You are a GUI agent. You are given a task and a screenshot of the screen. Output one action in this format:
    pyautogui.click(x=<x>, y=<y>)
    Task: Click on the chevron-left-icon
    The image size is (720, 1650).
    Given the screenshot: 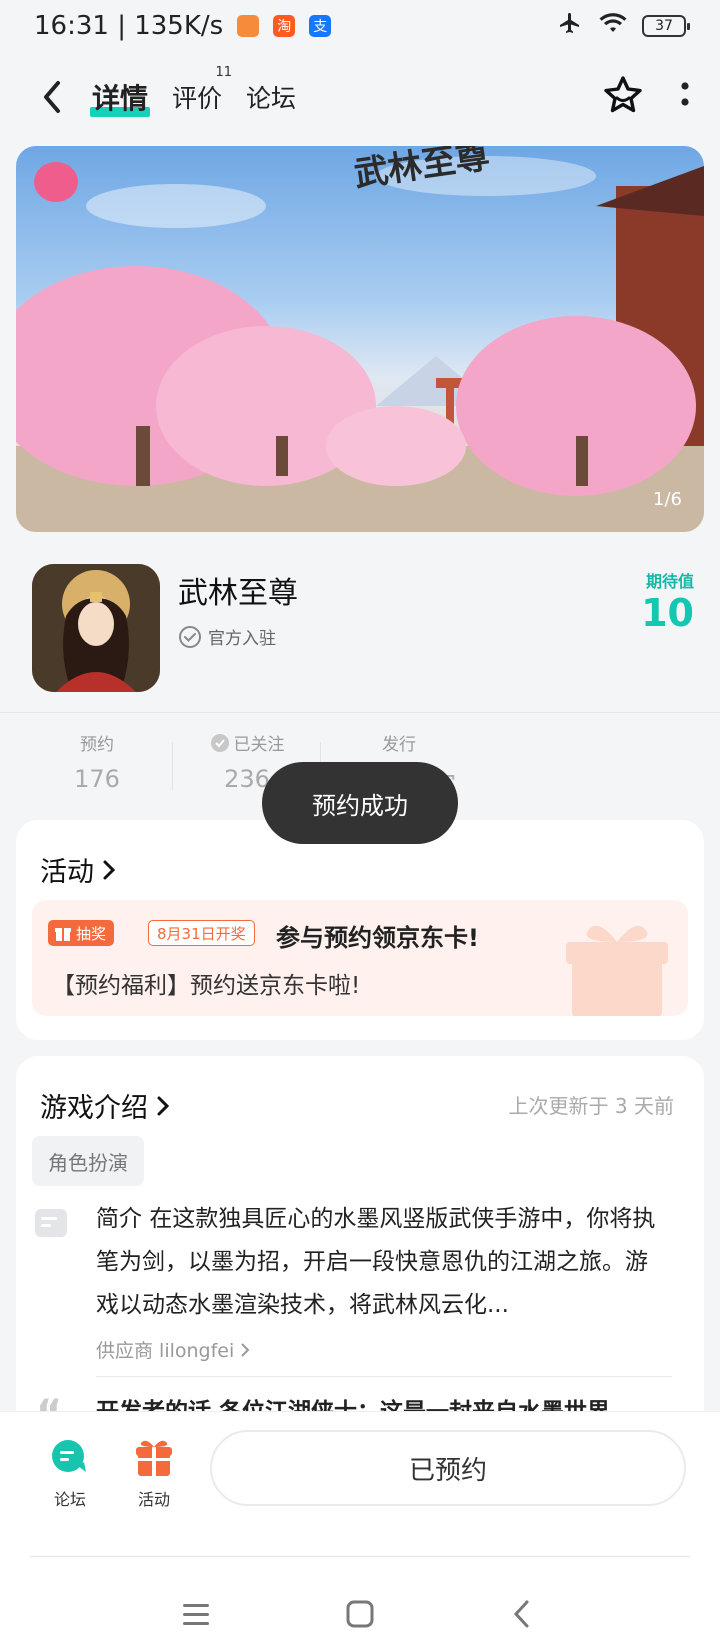 What is the action you would take?
    pyautogui.click(x=52, y=97)
    